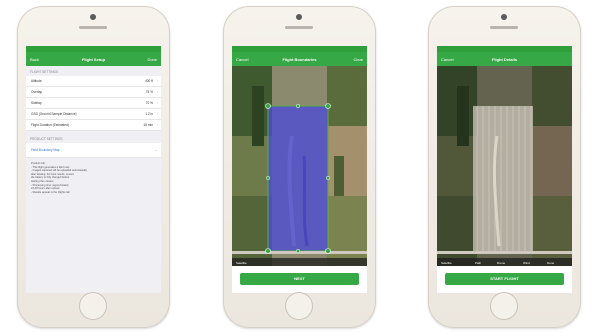 The image size is (595, 333). I want to click on row-label: GSD (Ground Sample Distance), so click(54, 114).